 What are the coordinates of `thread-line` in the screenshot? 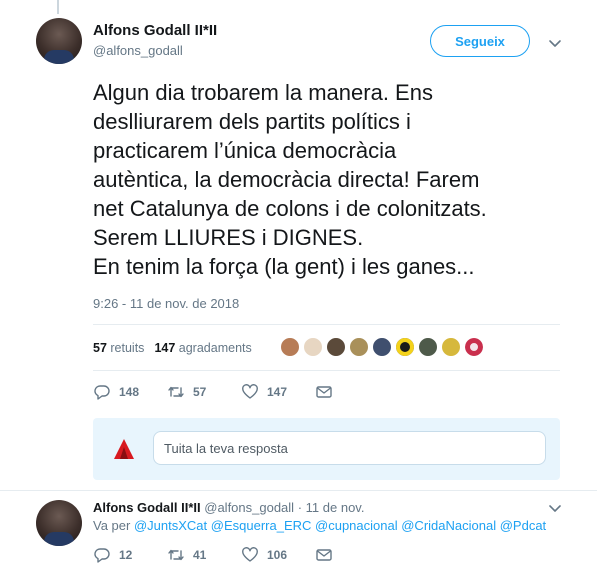 It's located at (58, 7).